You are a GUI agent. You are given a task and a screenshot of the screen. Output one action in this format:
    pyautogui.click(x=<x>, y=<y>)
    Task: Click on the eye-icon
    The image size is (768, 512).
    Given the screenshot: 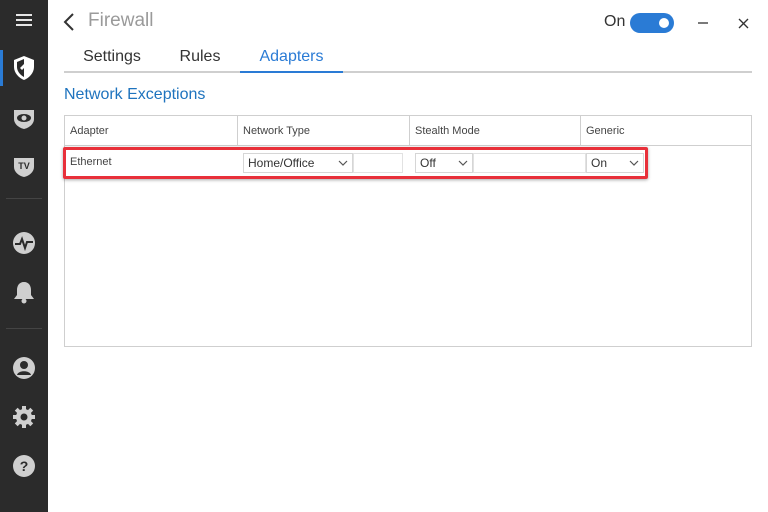 What is the action you would take?
    pyautogui.click(x=24, y=119)
    